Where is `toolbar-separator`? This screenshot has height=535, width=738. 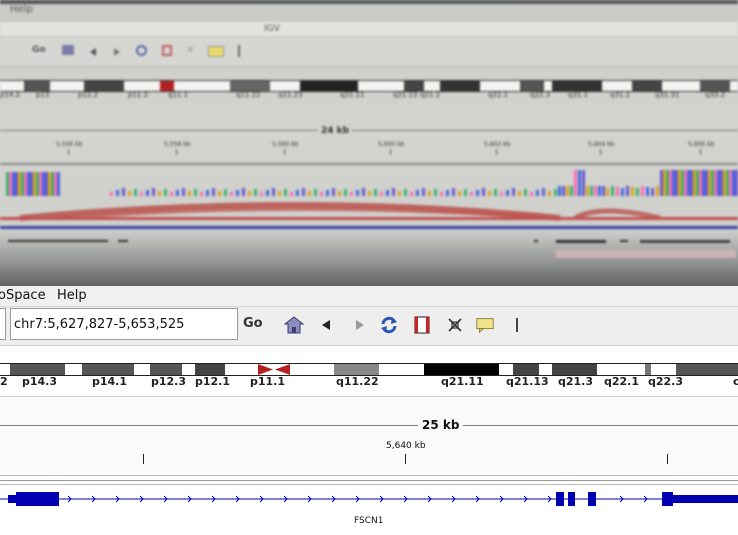
toolbar-separator is located at coordinates (517, 325).